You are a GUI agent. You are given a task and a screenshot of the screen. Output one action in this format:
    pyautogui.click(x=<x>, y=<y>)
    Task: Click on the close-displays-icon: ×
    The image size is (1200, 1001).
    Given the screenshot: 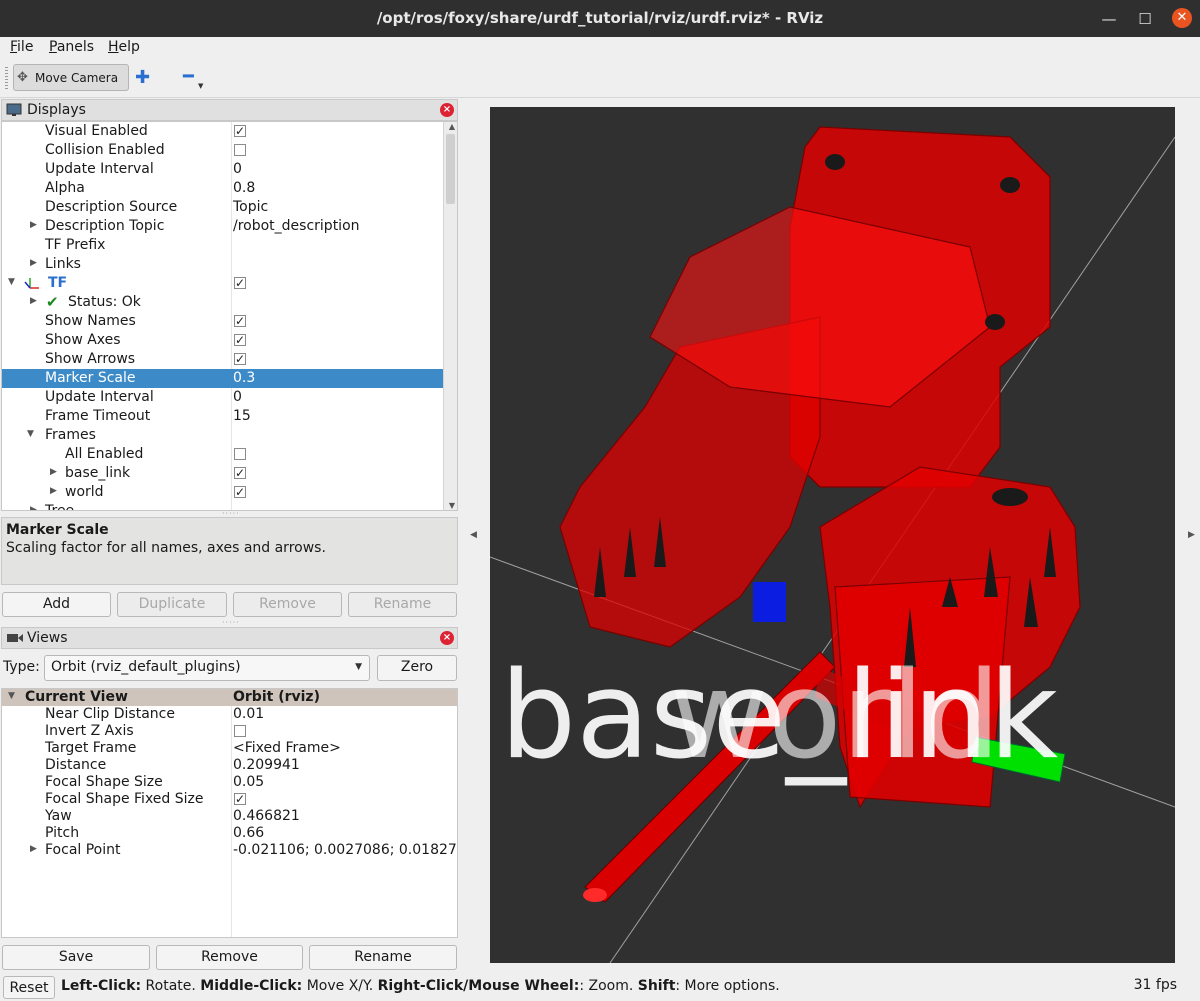 What is the action you would take?
    pyautogui.click(x=447, y=110)
    